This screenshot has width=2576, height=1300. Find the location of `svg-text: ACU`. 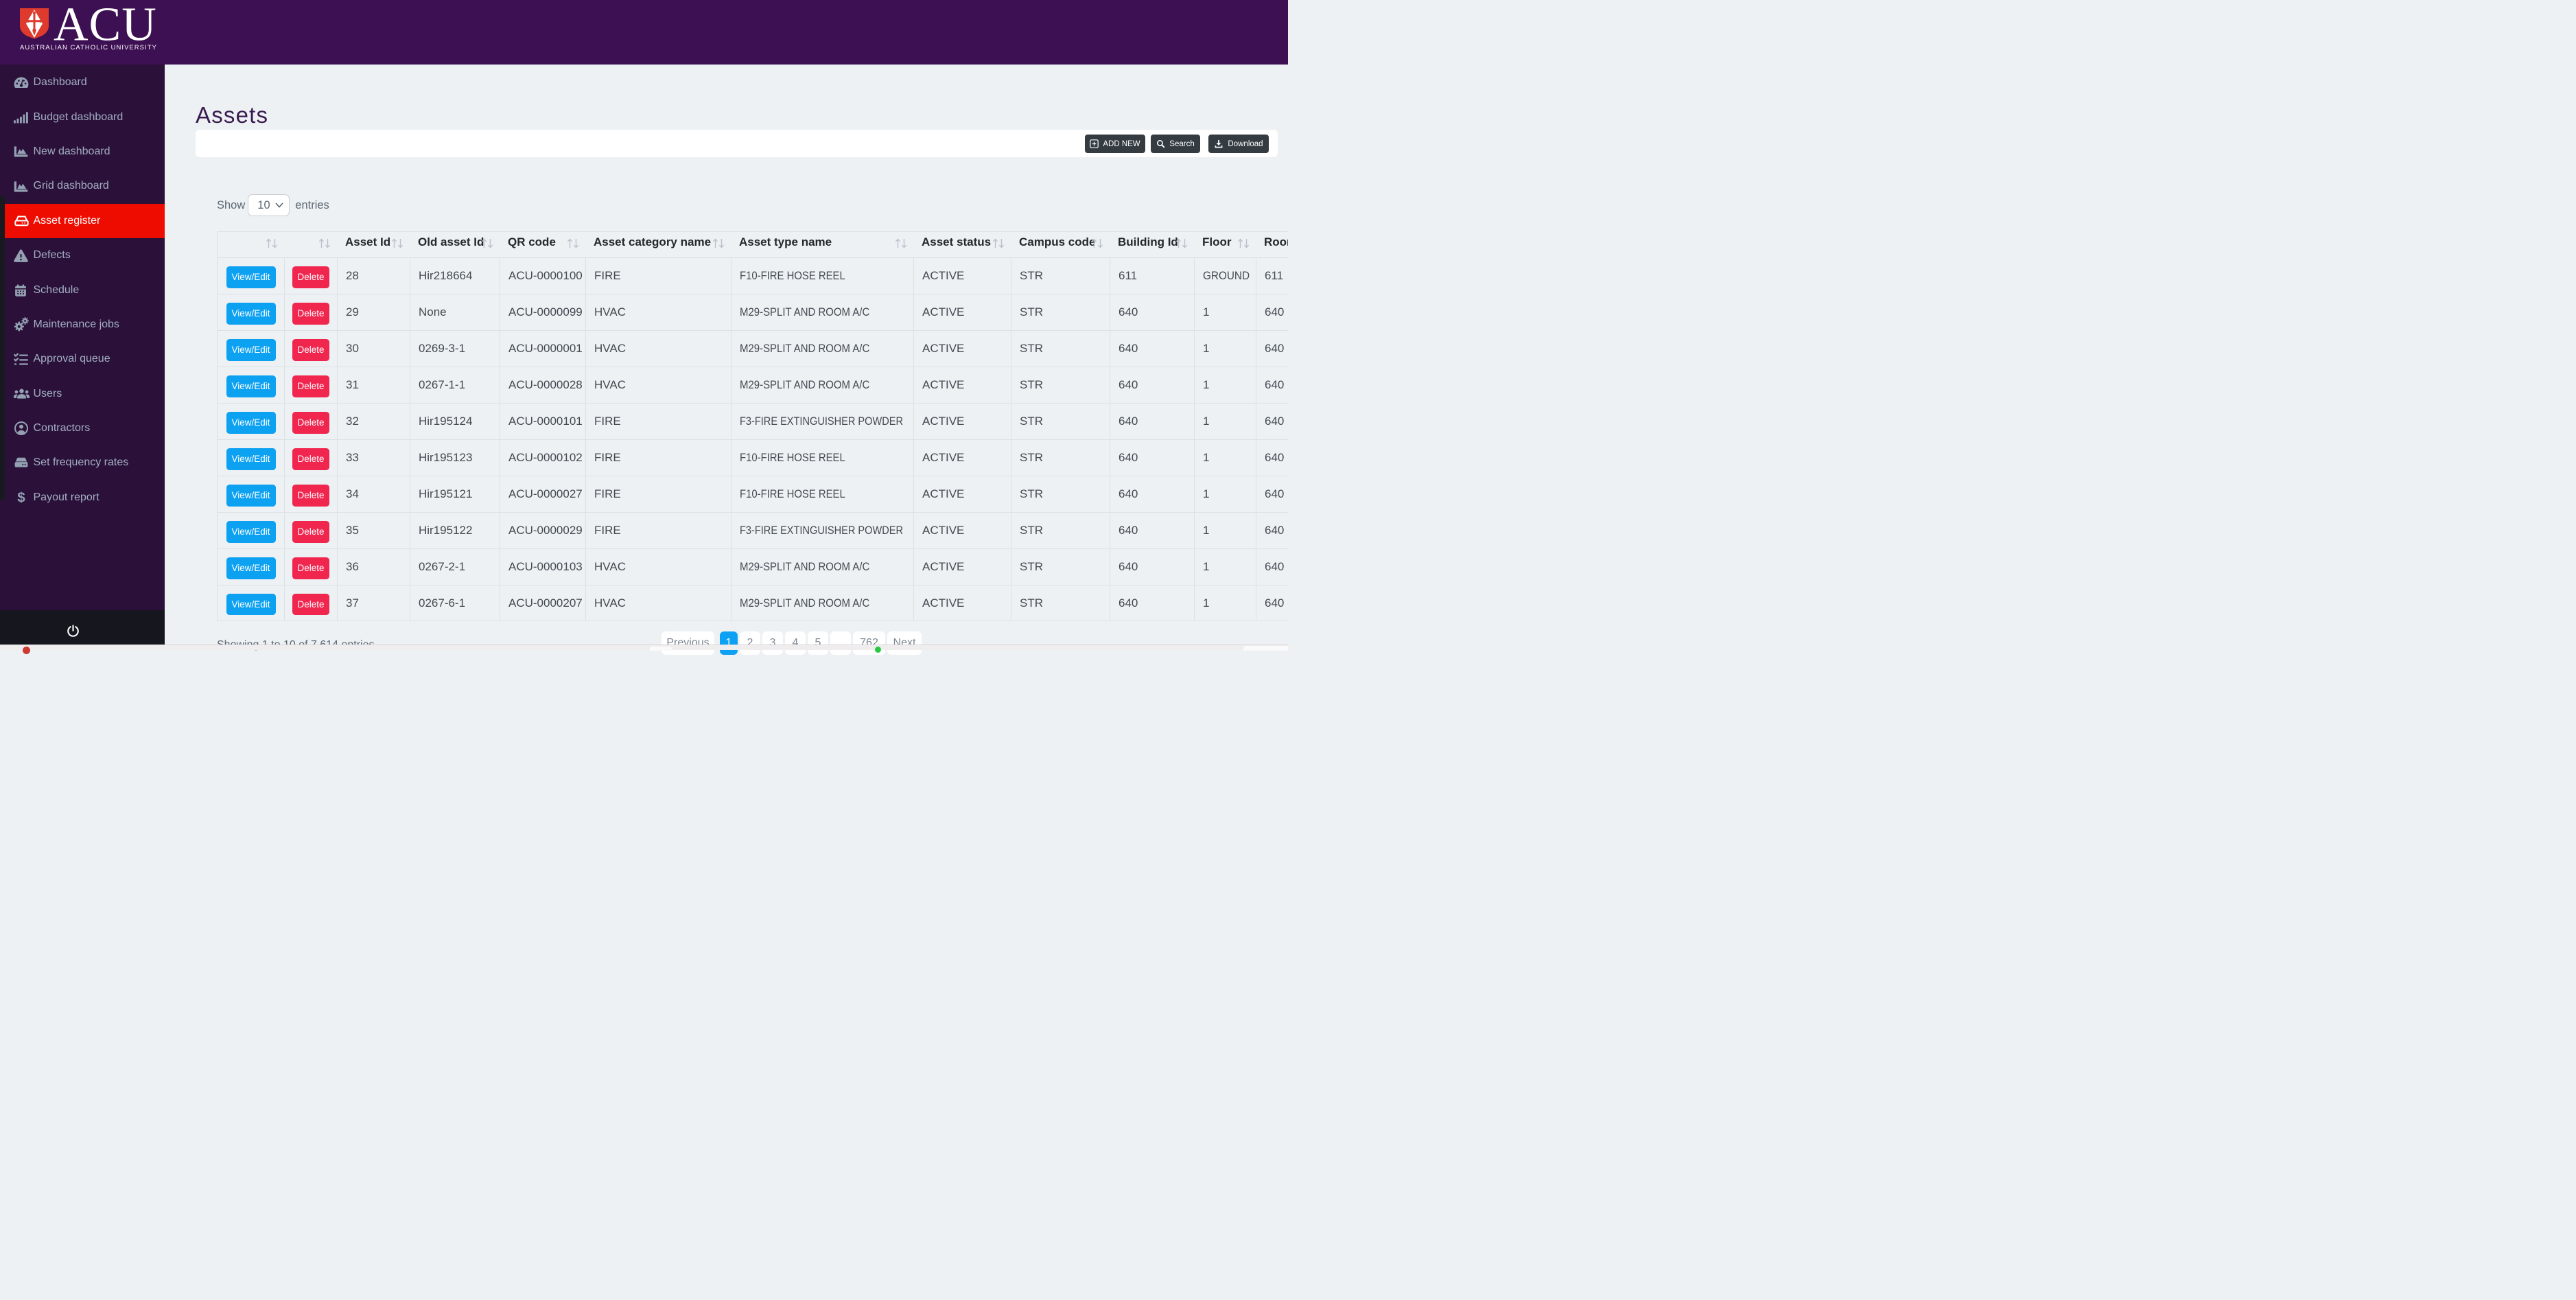

svg-text: ACU is located at coordinates (105, 24).